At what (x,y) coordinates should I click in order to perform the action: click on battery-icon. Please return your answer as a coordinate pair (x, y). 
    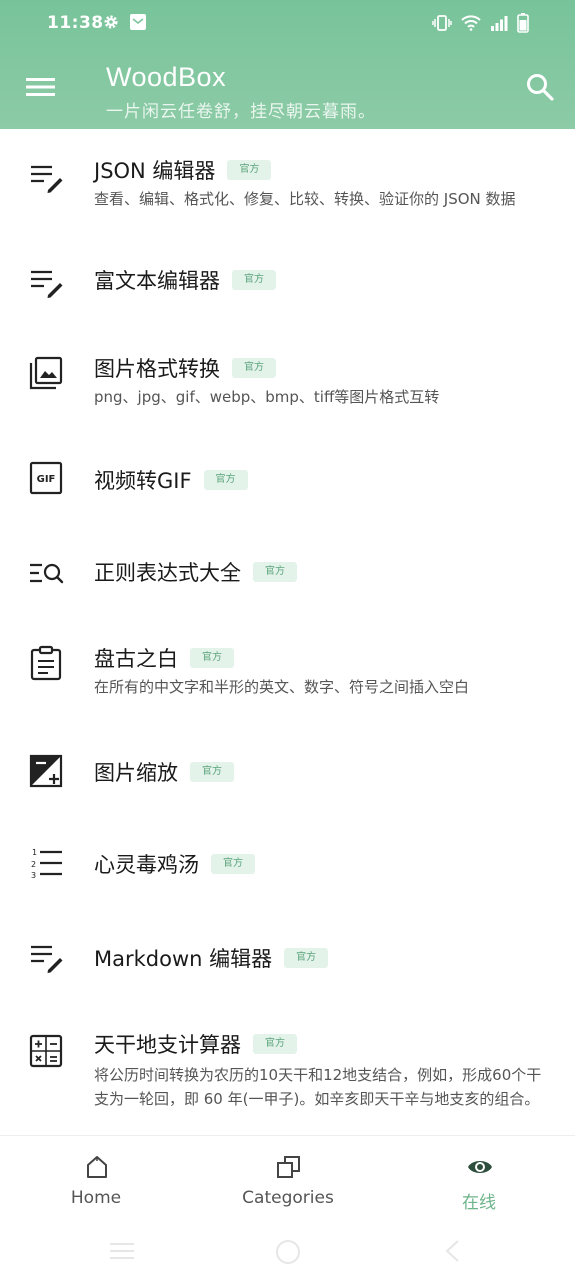
    Looking at the image, I should click on (523, 23).